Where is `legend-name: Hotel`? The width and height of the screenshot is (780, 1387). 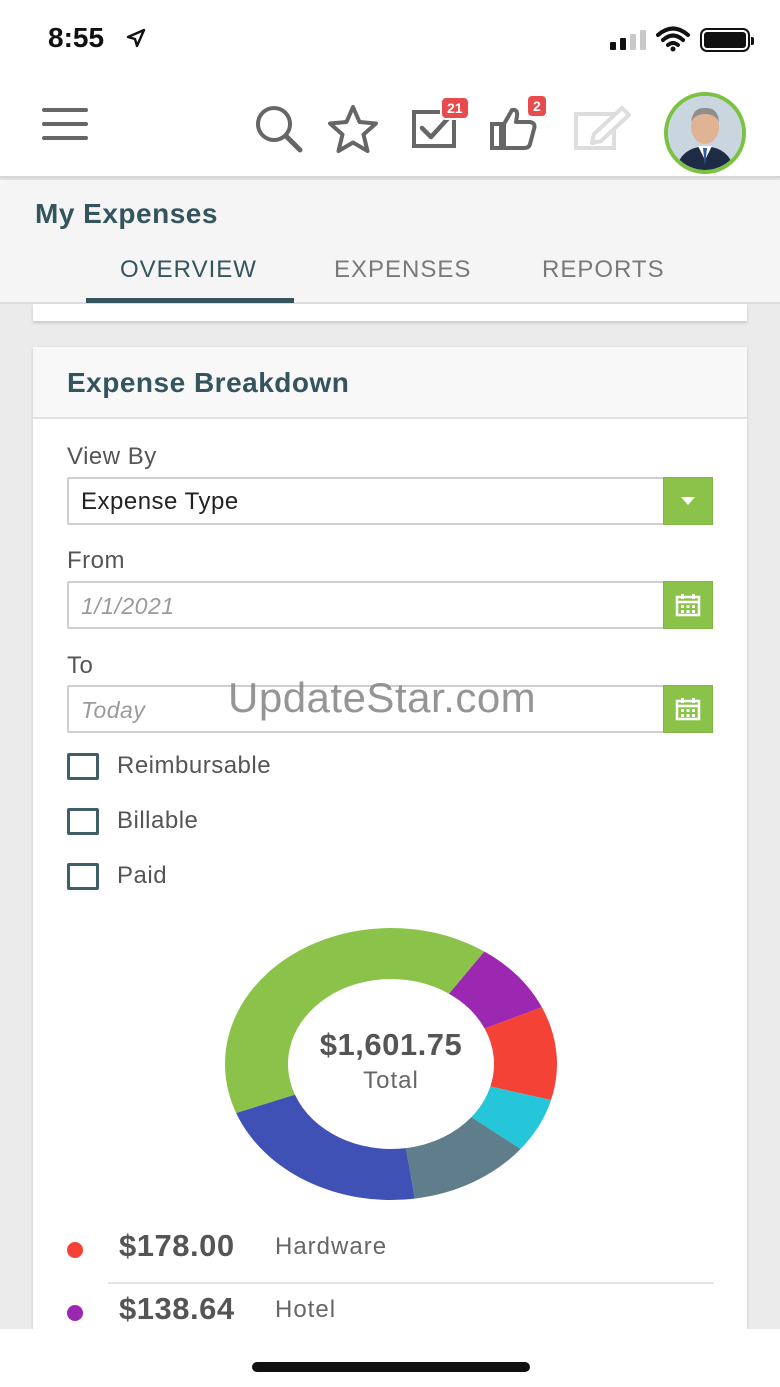
legend-name: Hotel is located at coordinates (306, 1309).